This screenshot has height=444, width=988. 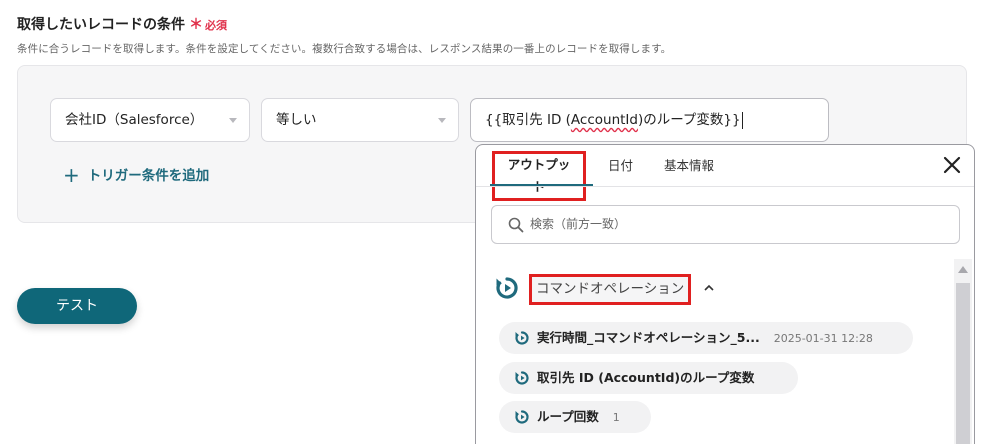 I want to click on section-title: 取得したいレコードの条件＊必須, so click(x=122, y=24).